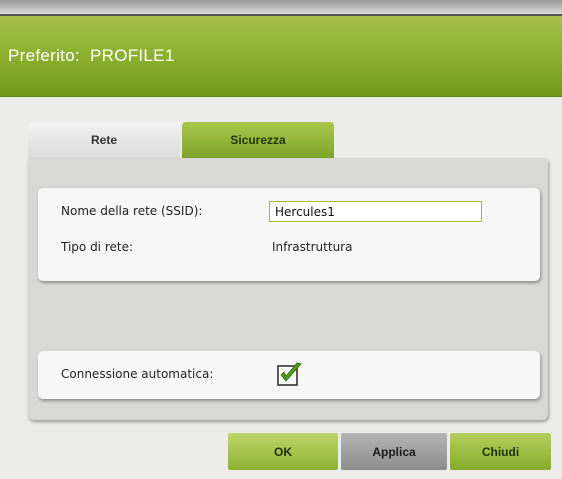 The image size is (562, 479). I want to click on checkmark-icon, so click(289, 374).